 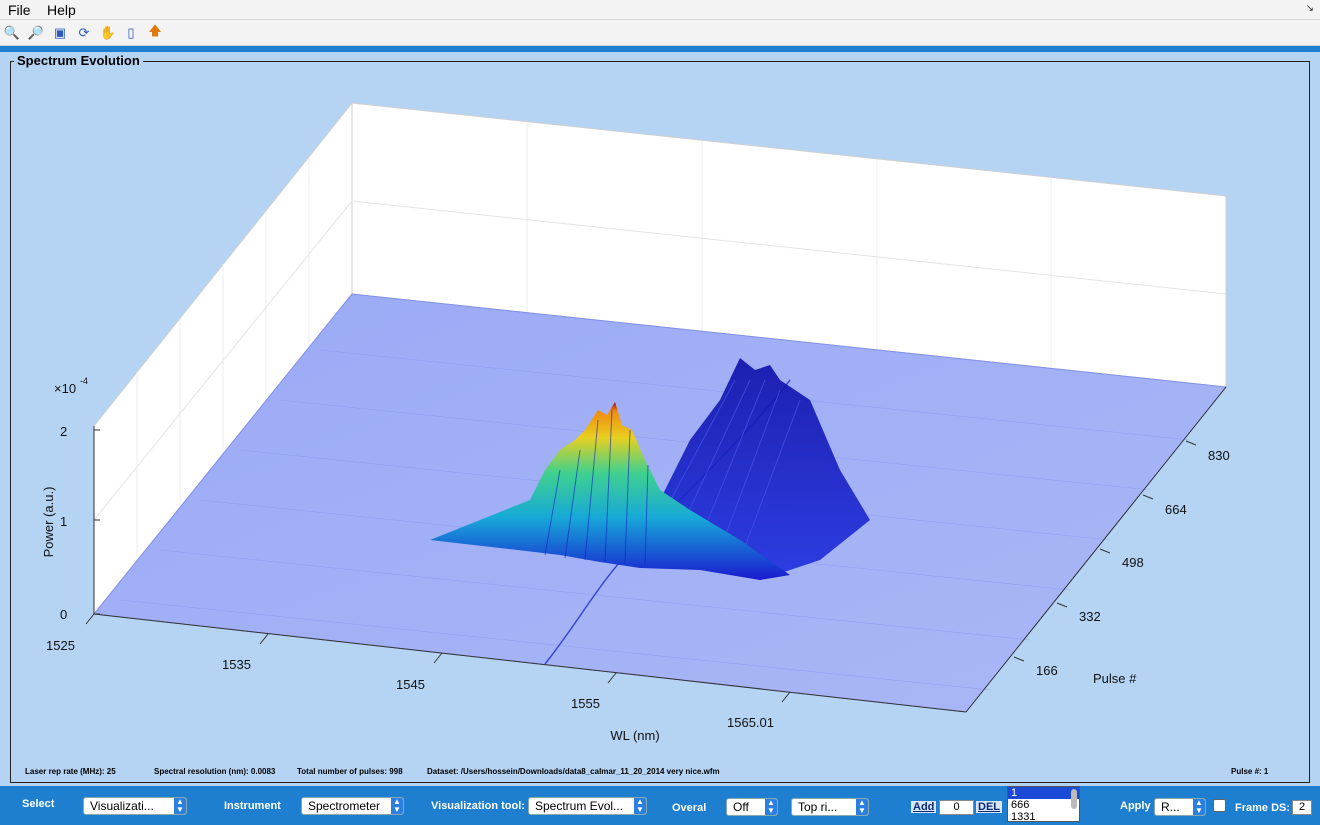 I want to click on apply-popup: R... ▲ ▼, so click(x=1180, y=807).